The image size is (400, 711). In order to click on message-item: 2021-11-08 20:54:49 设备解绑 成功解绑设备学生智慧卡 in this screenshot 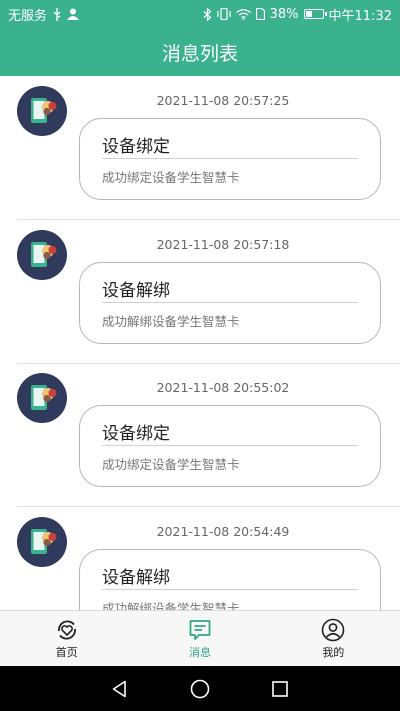, I will do `click(200, 559)`.